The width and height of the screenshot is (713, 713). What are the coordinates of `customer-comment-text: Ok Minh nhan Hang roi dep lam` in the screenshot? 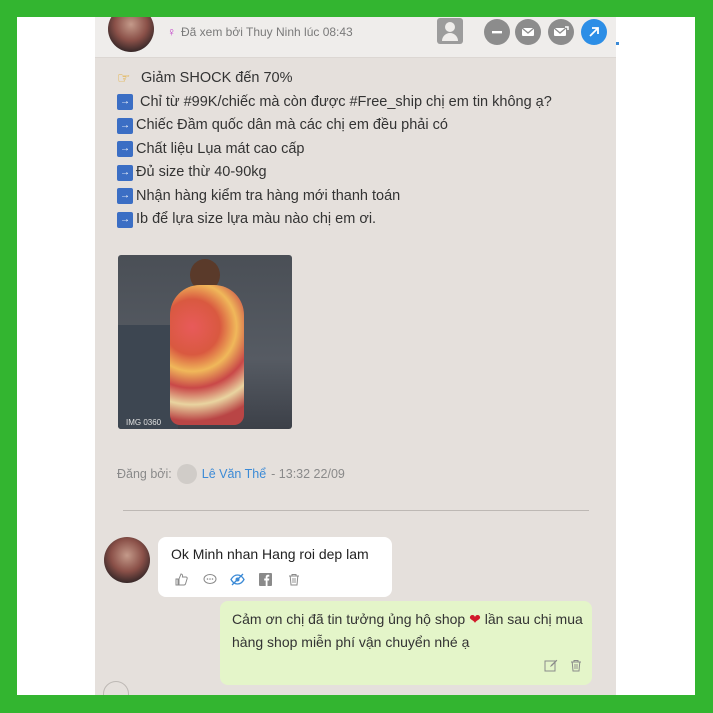 It's located at (270, 554).